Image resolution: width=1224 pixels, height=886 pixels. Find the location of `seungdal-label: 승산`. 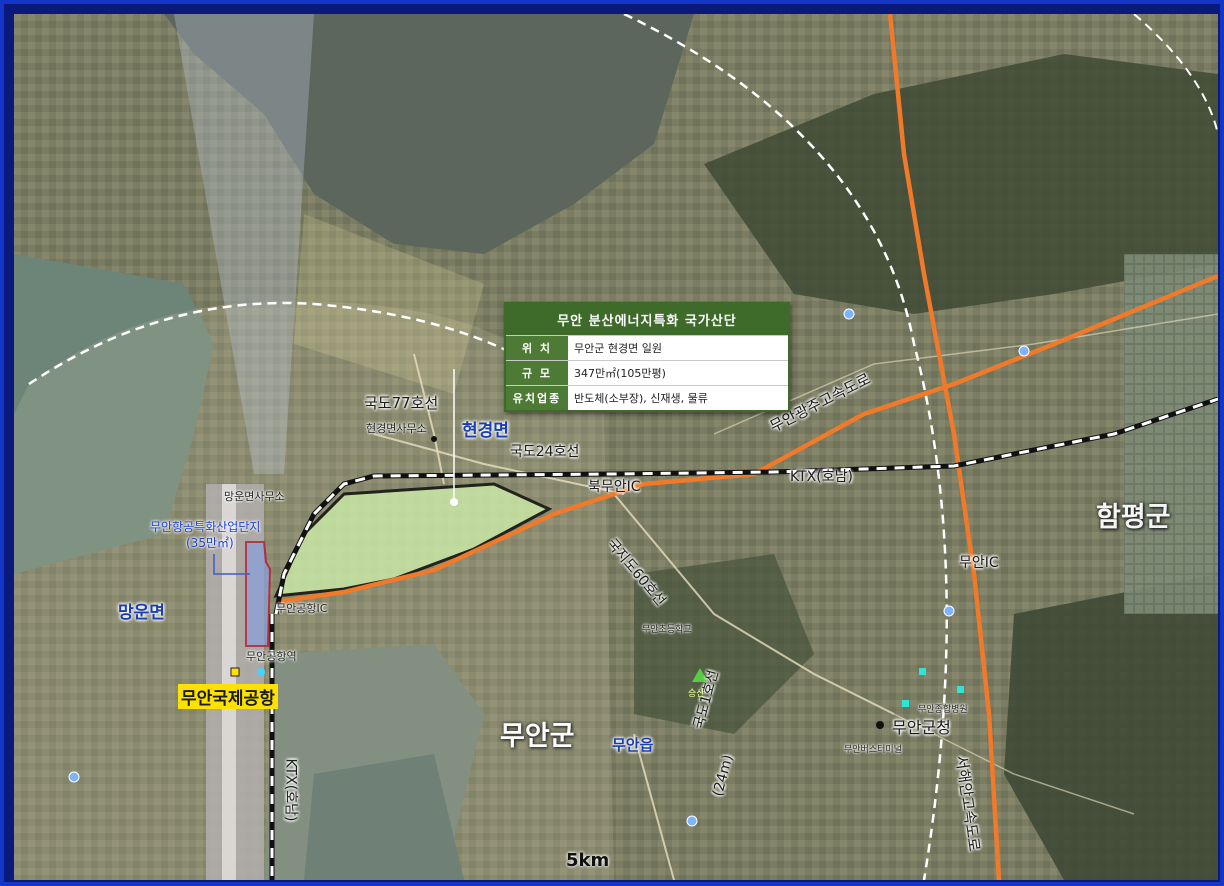

seungdal-label: 승산 is located at coordinates (696, 694).